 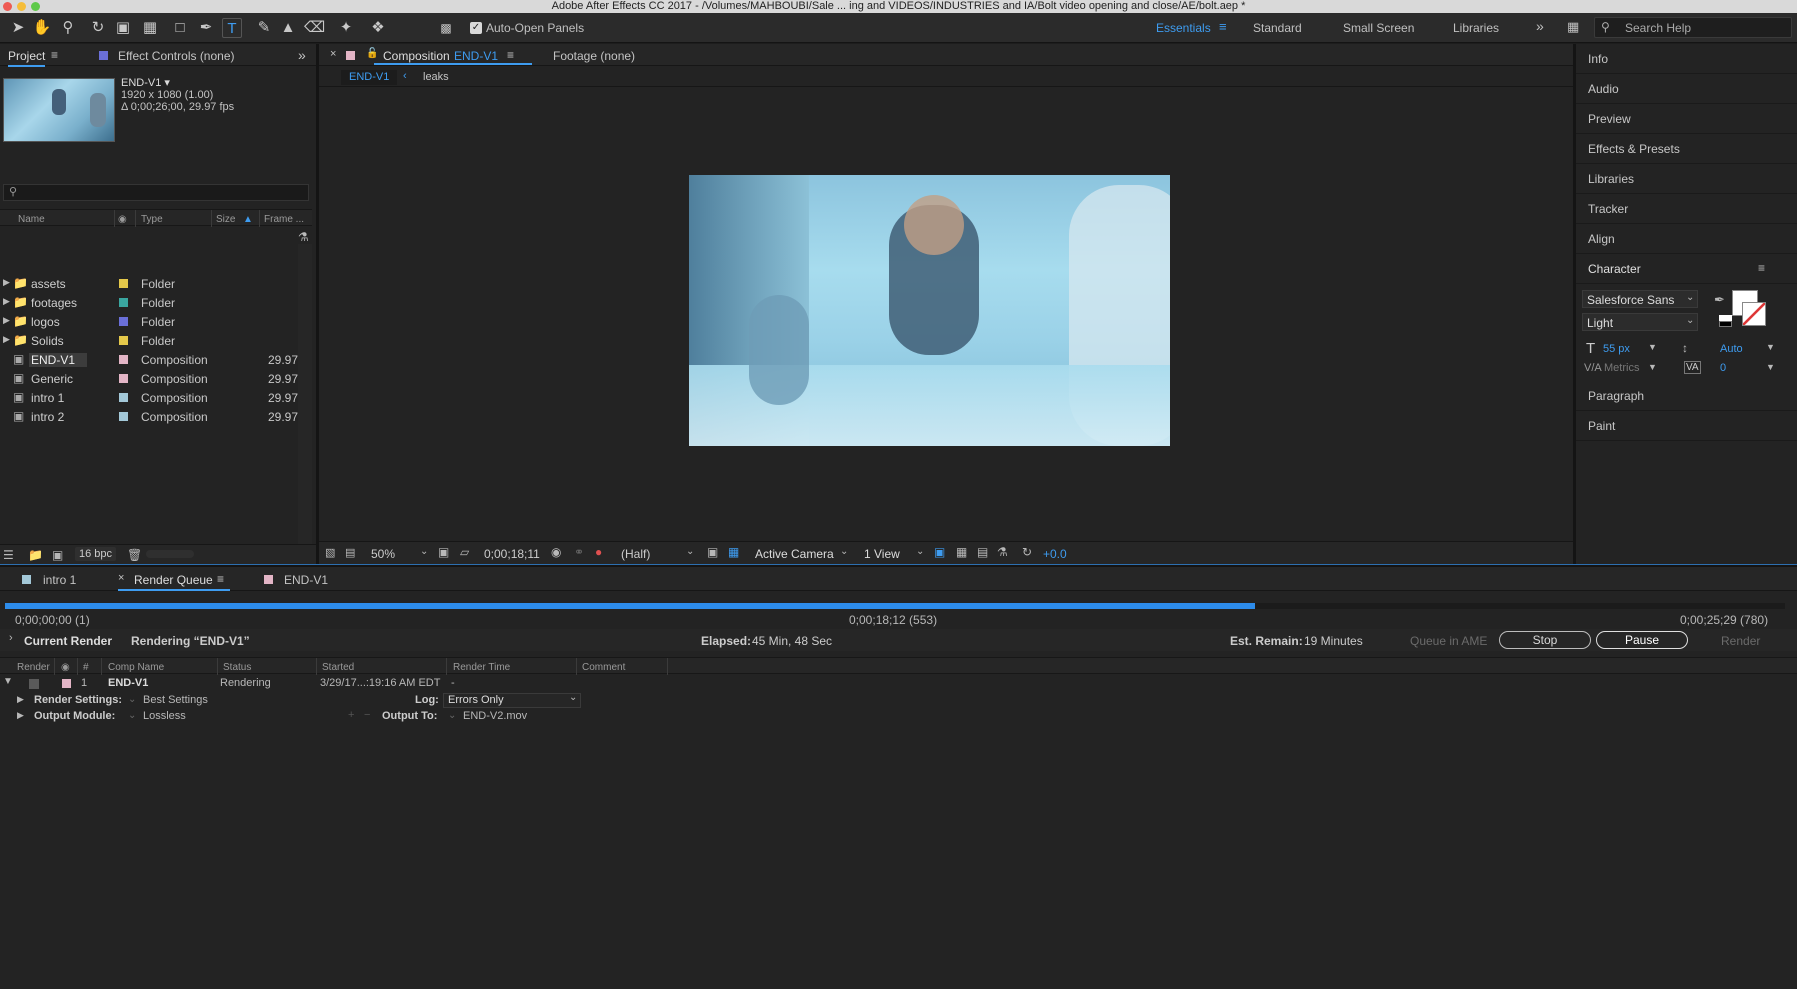 I want to click on render-checkbox, so click(x=34, y=684).